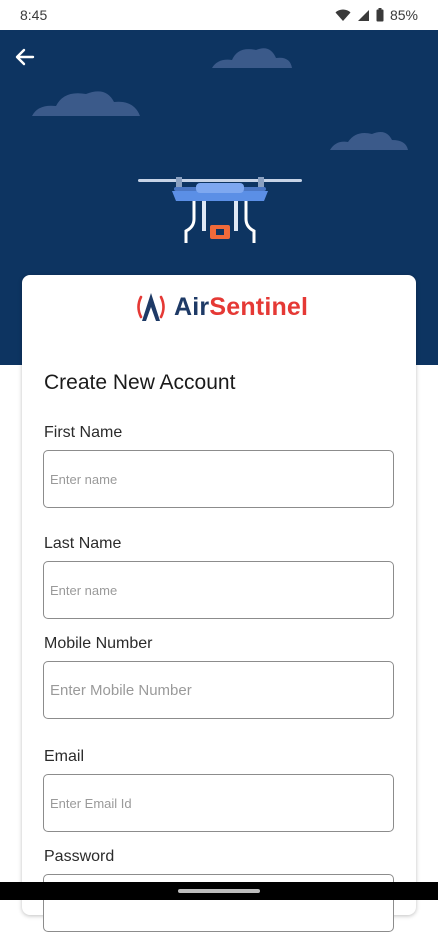 Image resolution: width=438 pixels, height=932 pixels. What do you see at coordinates (363, 15) in the screenshot?
I see `signal-icon` at bounding box center [363, 15].